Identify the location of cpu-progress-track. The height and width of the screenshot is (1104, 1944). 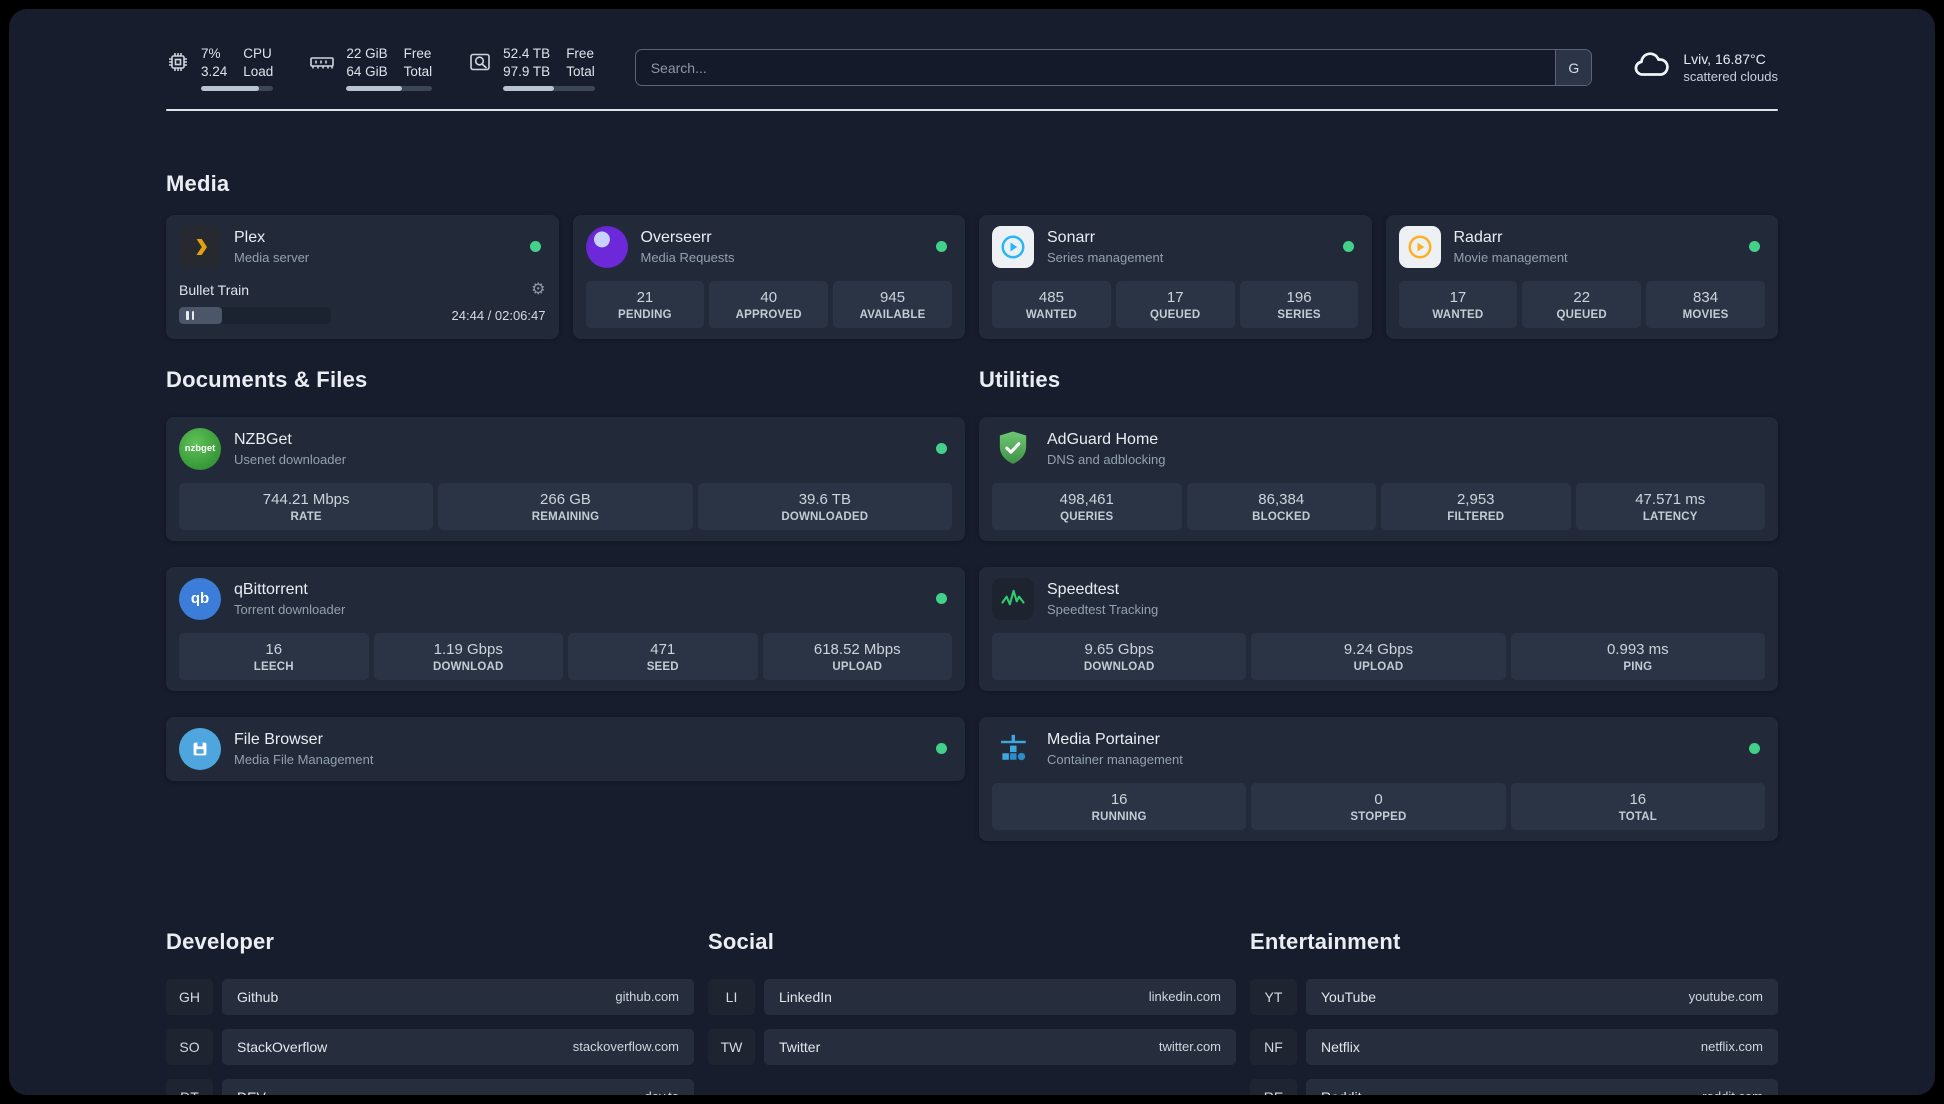
(237, 88).